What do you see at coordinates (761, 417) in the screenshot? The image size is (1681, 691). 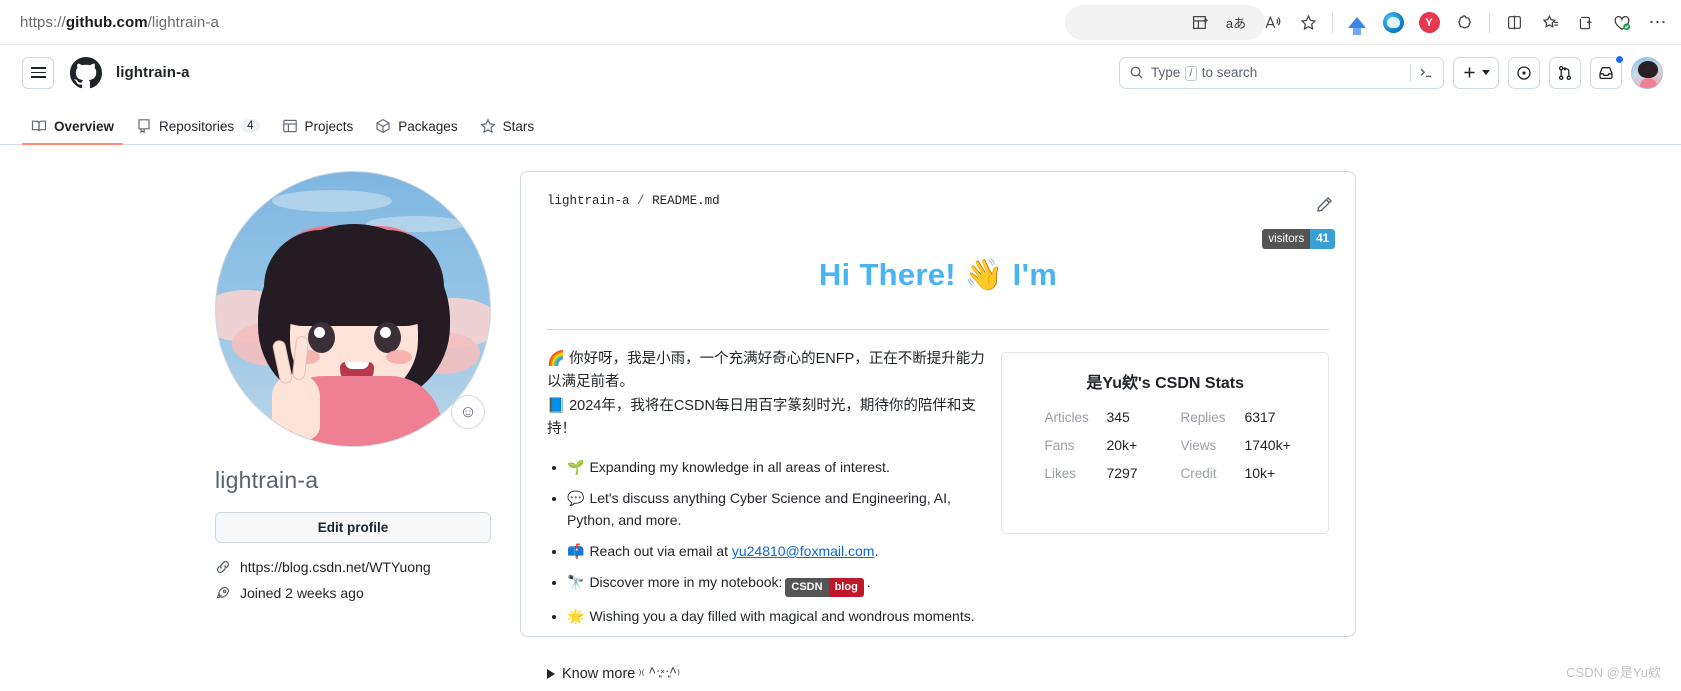 I see `bio-line-2: 📘 2024年，我将在CSDN每日用百字篆刻时光，期待你的陪伴和支持！` at bounding box center [761, 417].